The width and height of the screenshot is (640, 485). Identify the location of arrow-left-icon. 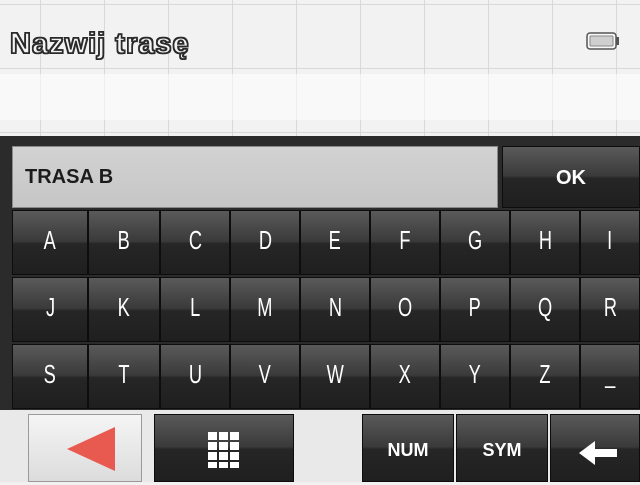
(598, 453).